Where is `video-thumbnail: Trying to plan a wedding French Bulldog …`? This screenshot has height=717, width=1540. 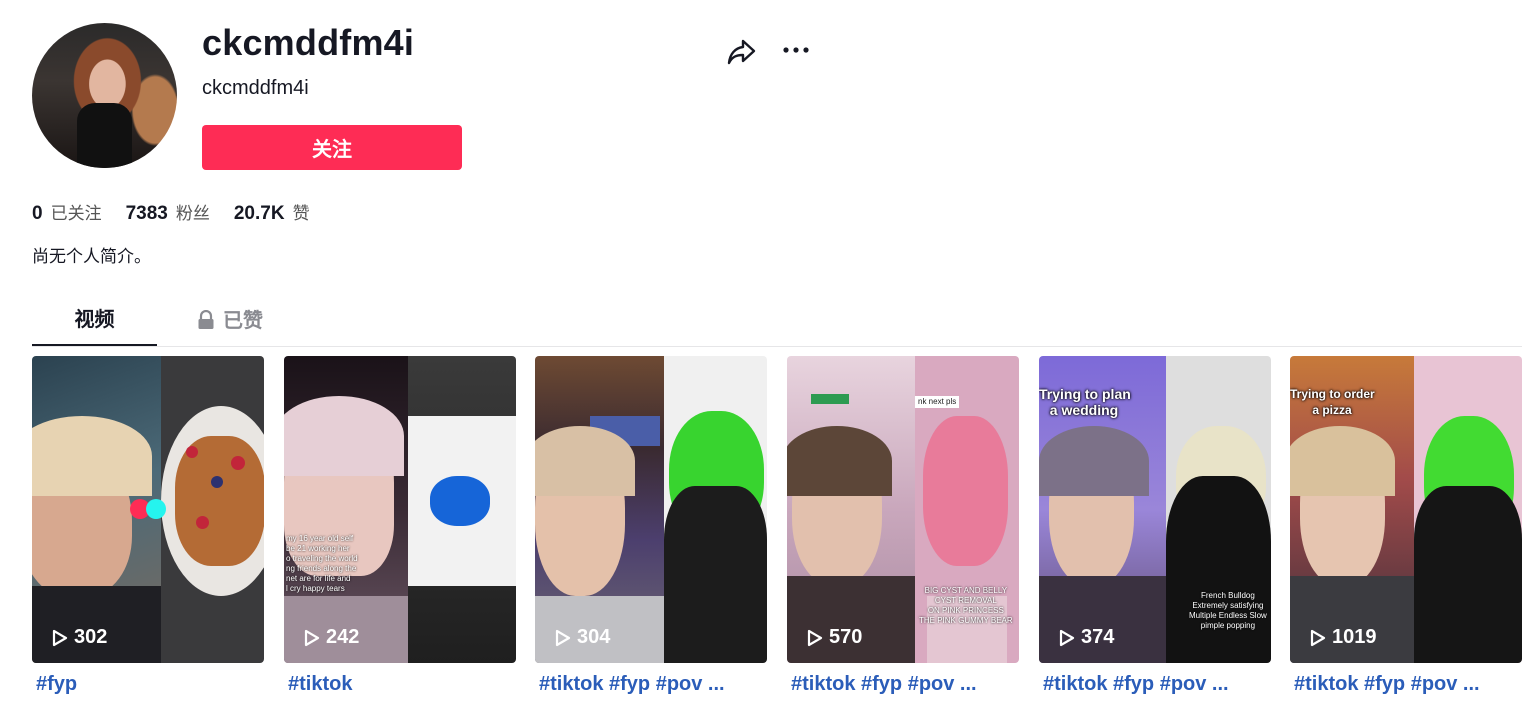
video-thumbnail: Trying to plan a wedding French Bulldog … is located at coordinates (1155, 509).